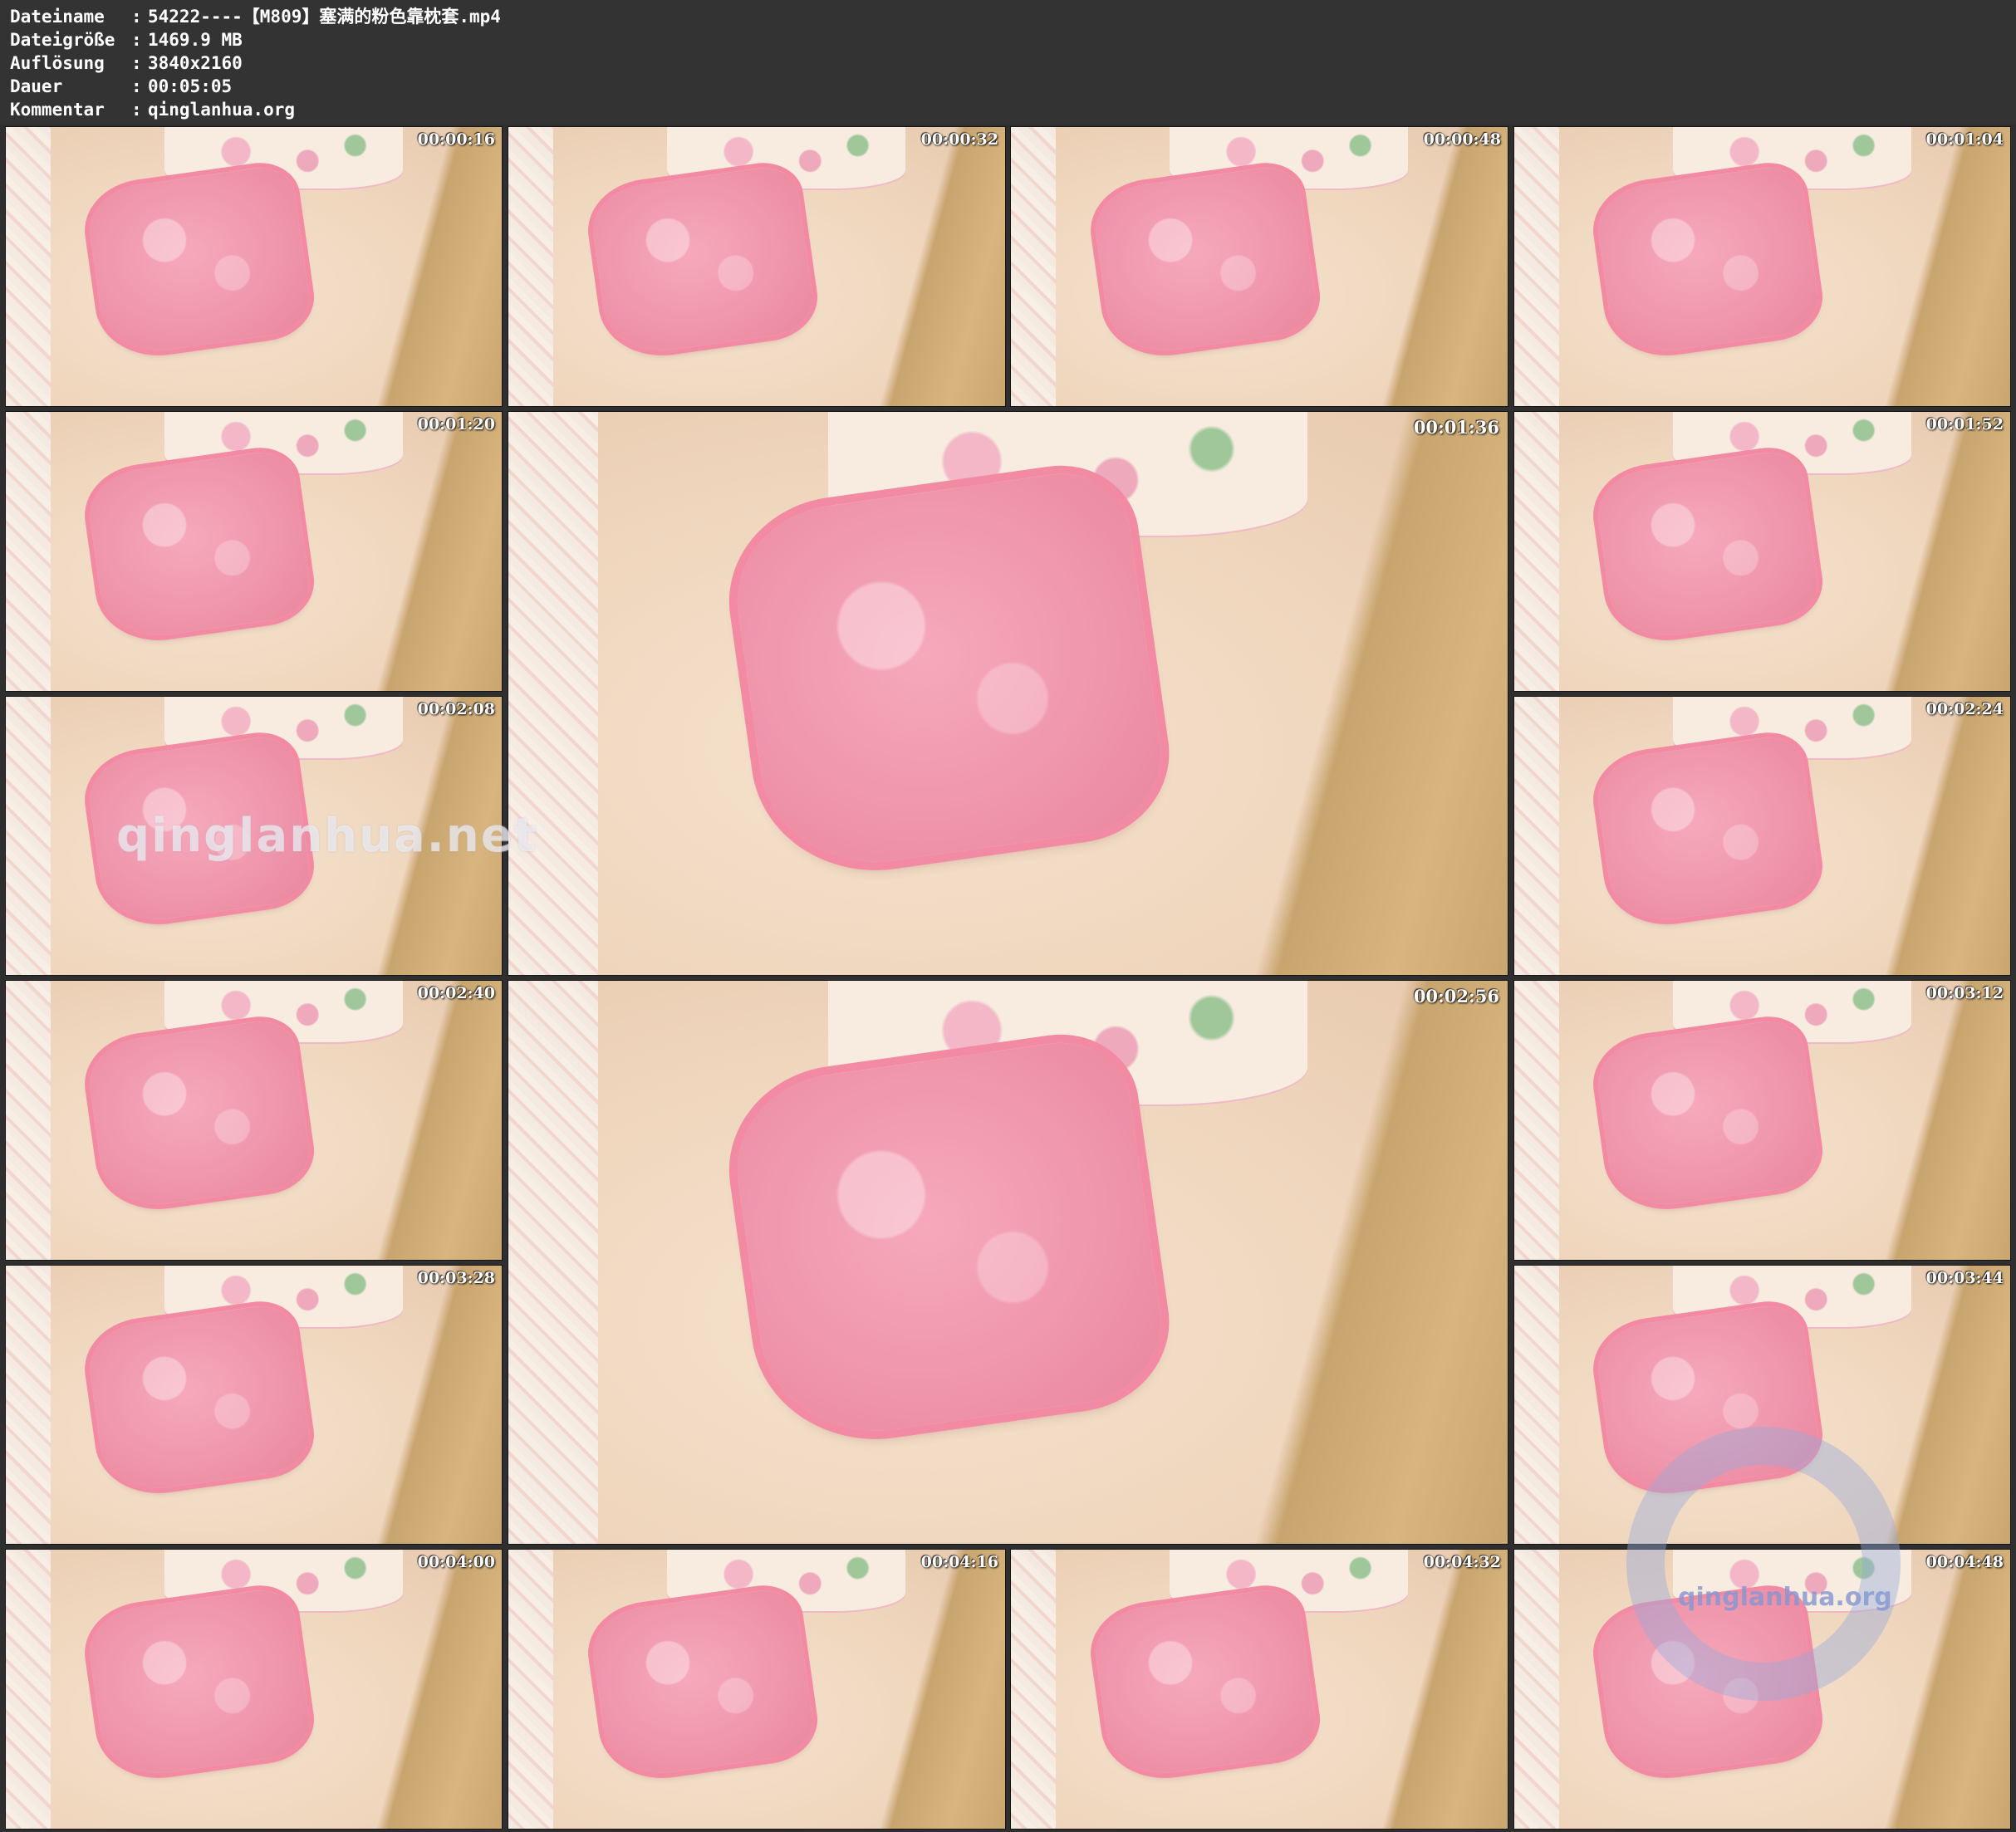 The height and width of the screenshot is (1832, 2016). What do you see at coordinates (327, 836) in the screenshot?
I see `watermark-net: qinglanhua.net` at bounding box center [327, 836].